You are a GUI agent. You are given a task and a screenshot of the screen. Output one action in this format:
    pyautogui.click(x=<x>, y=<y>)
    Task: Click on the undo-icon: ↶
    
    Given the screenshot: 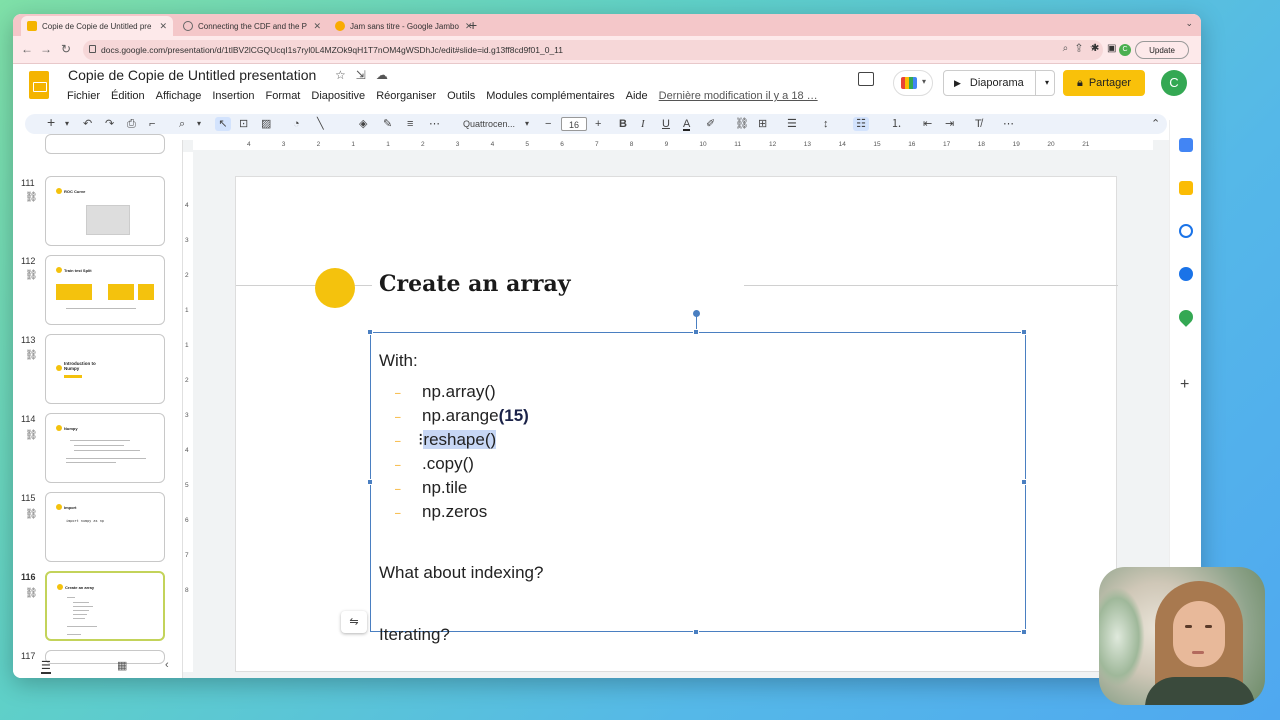 What is the action you would take?
    pyautogui.click(x=87, y=124)
    